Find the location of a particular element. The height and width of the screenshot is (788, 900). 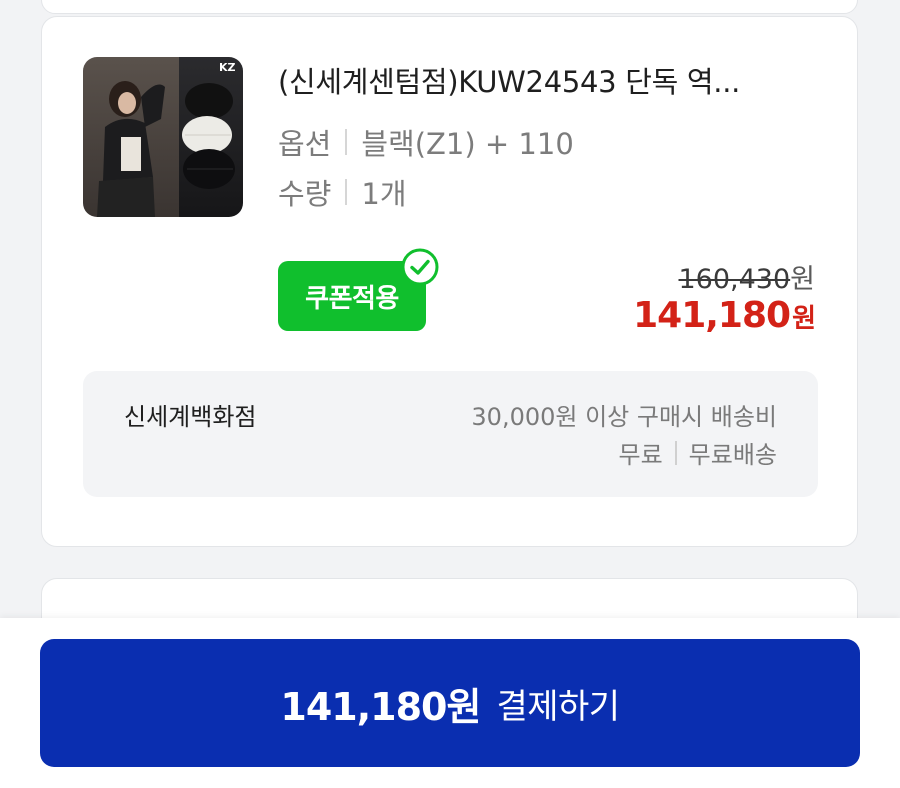

sale-price-value: 141,180 is located at coordinates (712, 315).